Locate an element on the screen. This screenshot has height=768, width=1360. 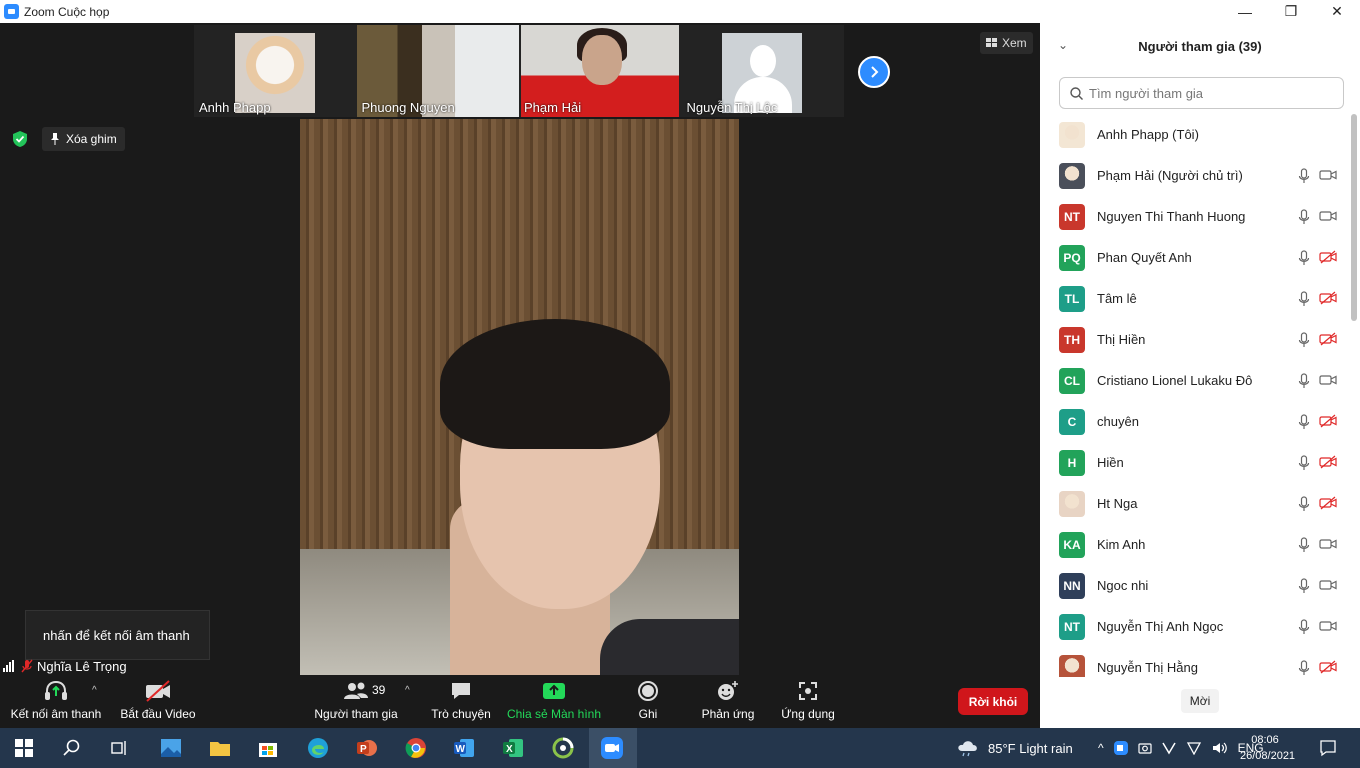
headphones-icon is located at coordinates (56, 690).